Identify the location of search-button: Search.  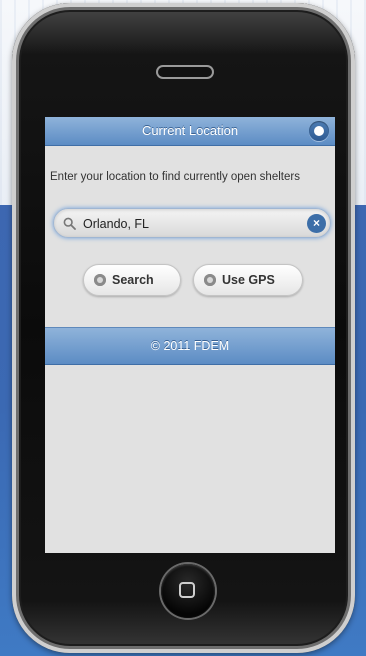
(132, 280).